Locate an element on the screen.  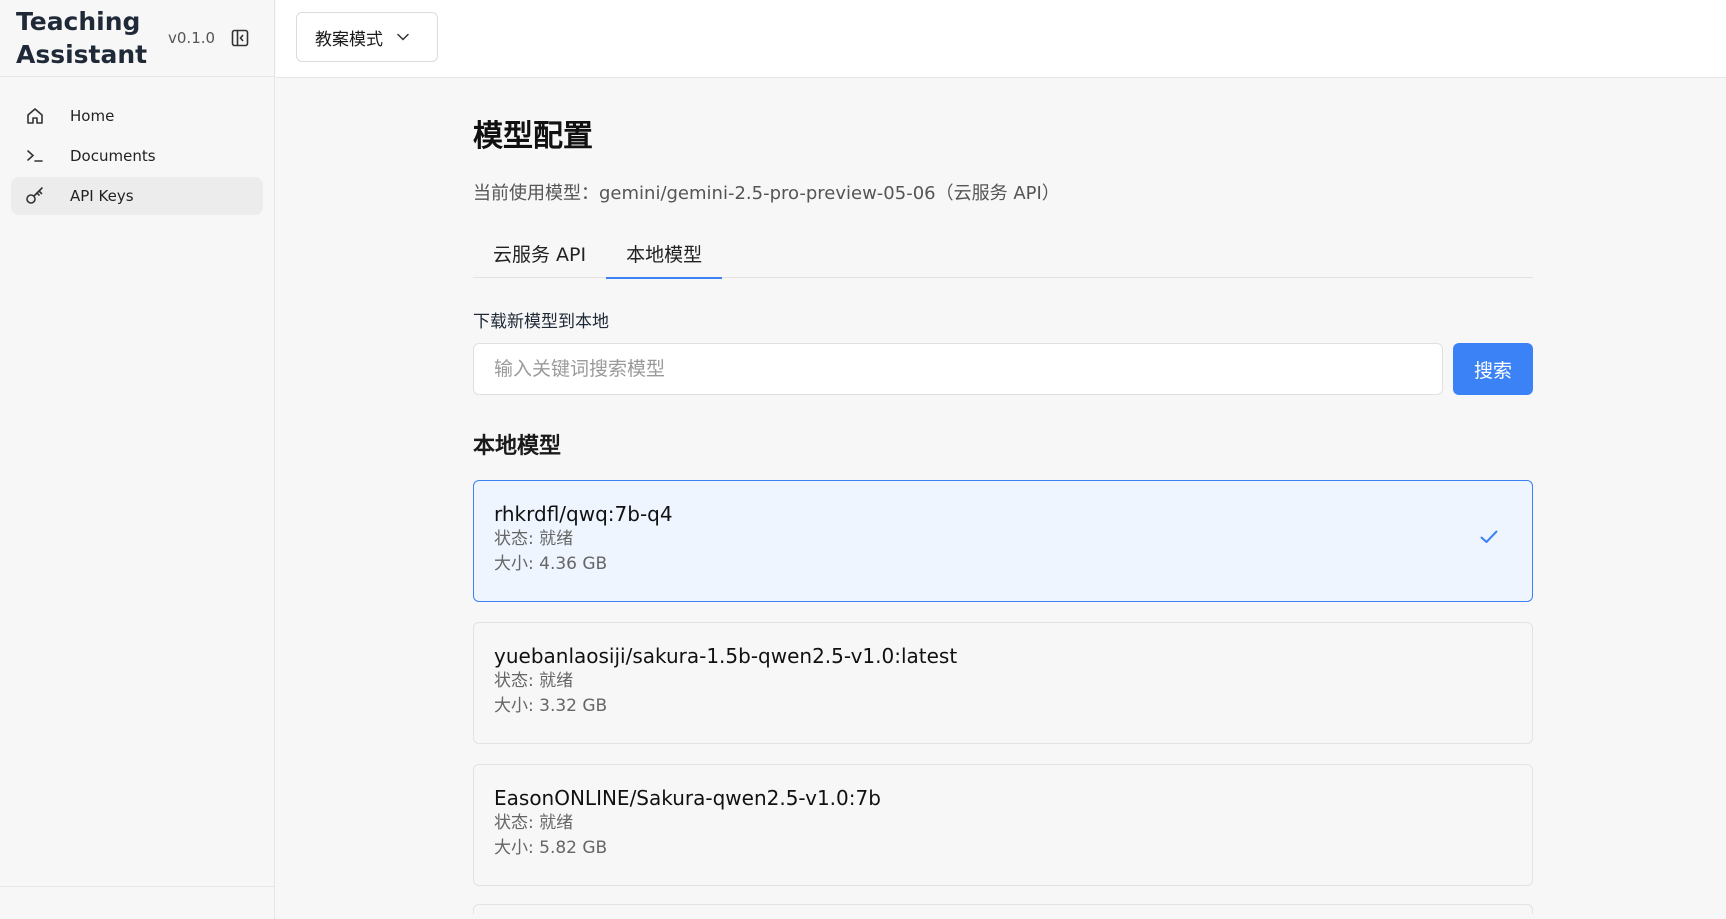
check-icon is located at coordinates (1489, 538).